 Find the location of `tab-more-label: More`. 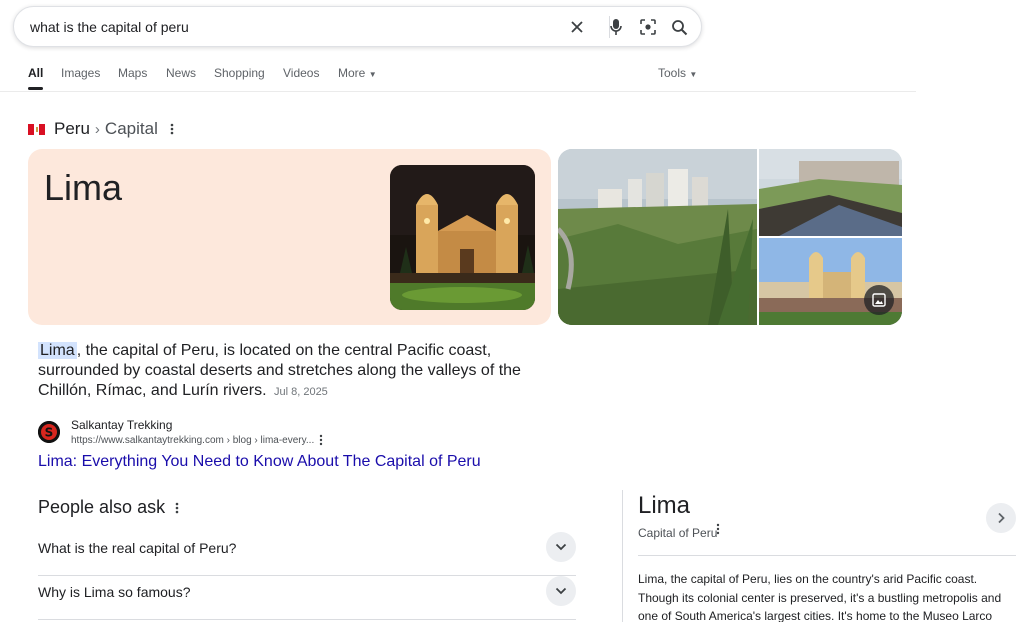

tab-more-label: More is located at coordinates (352, 73).